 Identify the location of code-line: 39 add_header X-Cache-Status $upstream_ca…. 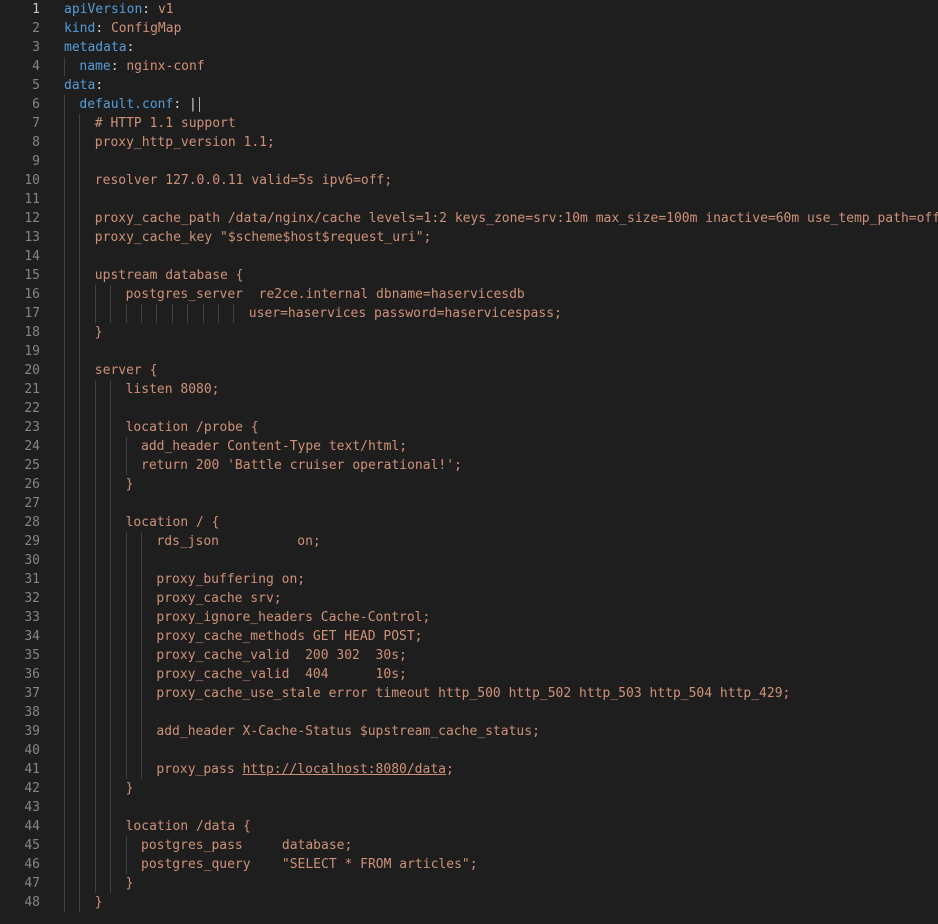
(469, 731).